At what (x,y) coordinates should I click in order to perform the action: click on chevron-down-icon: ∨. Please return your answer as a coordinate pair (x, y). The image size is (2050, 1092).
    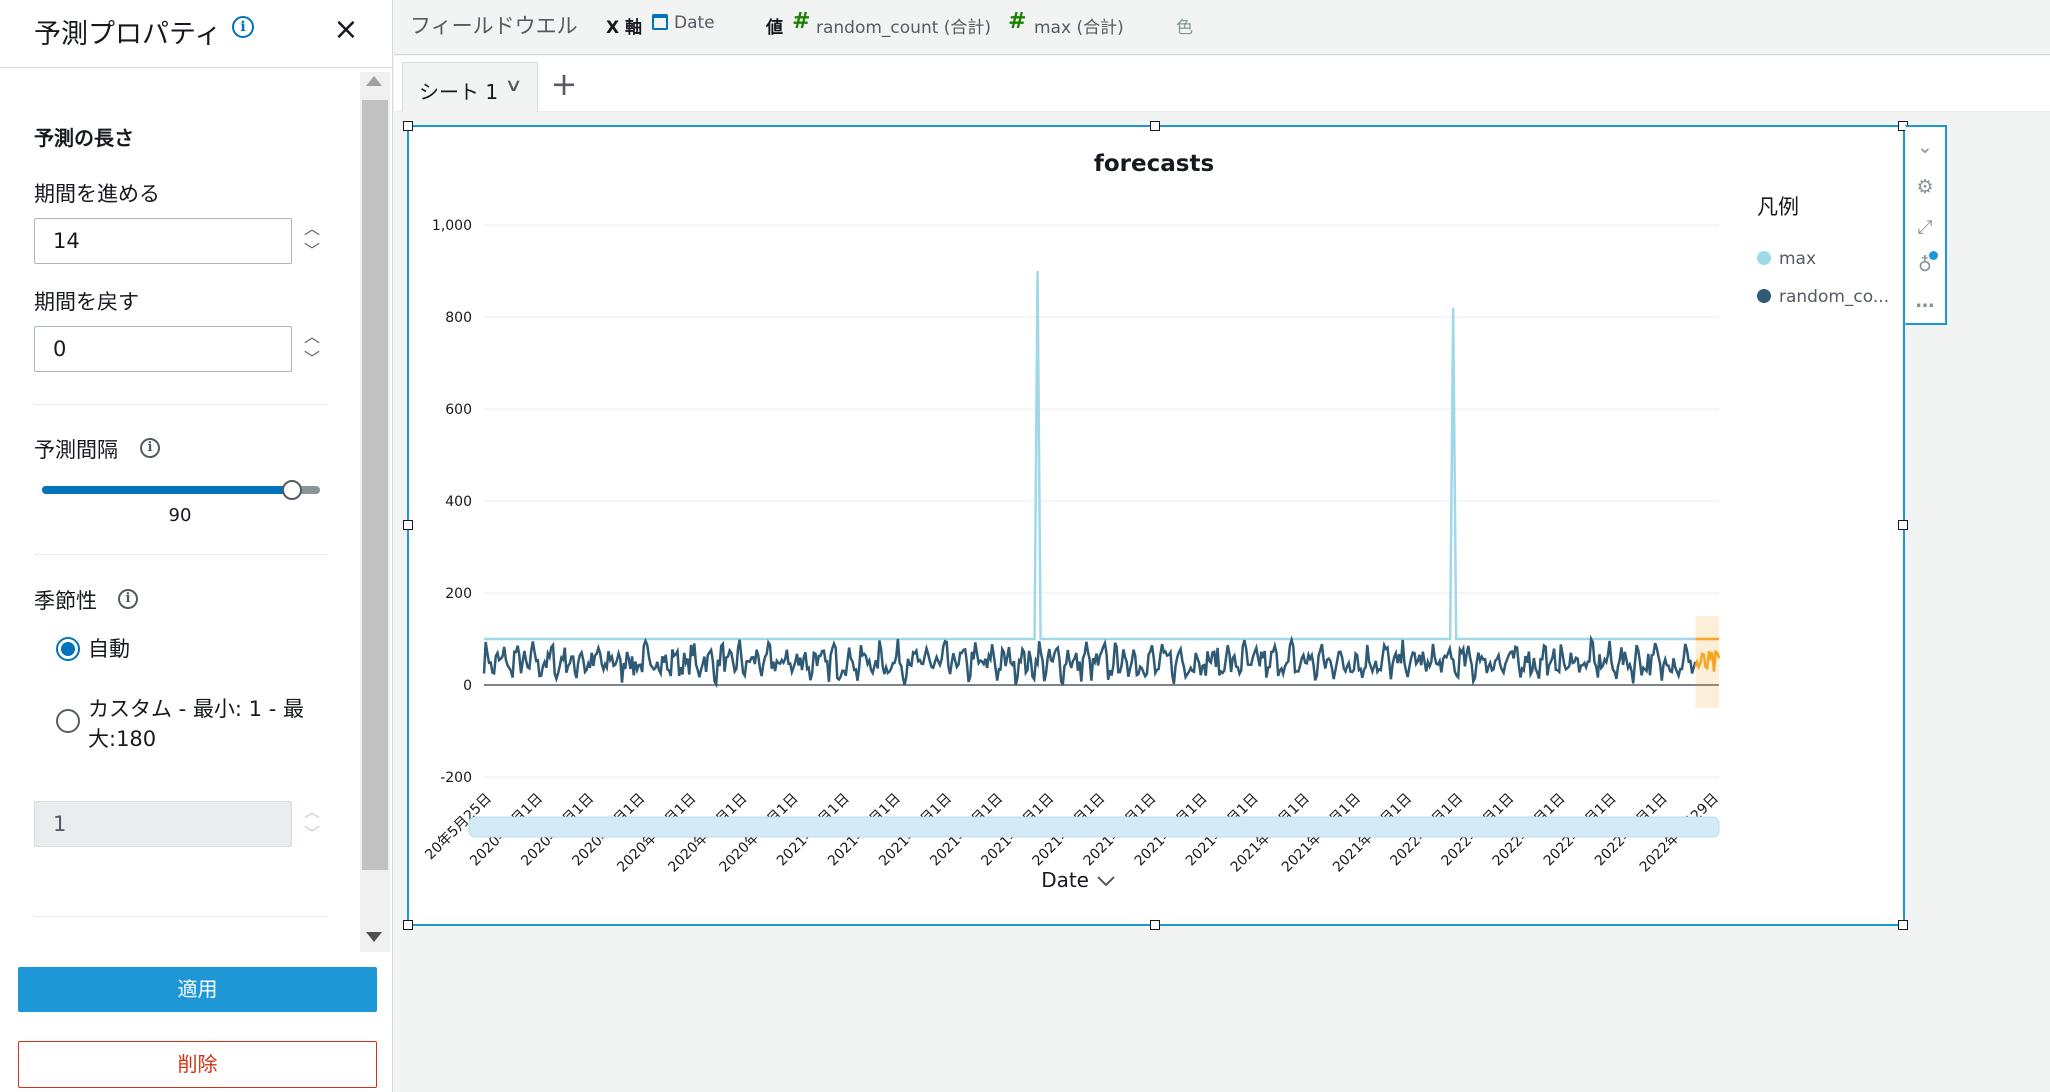
    Looking at the image, I should click on (513, 85).